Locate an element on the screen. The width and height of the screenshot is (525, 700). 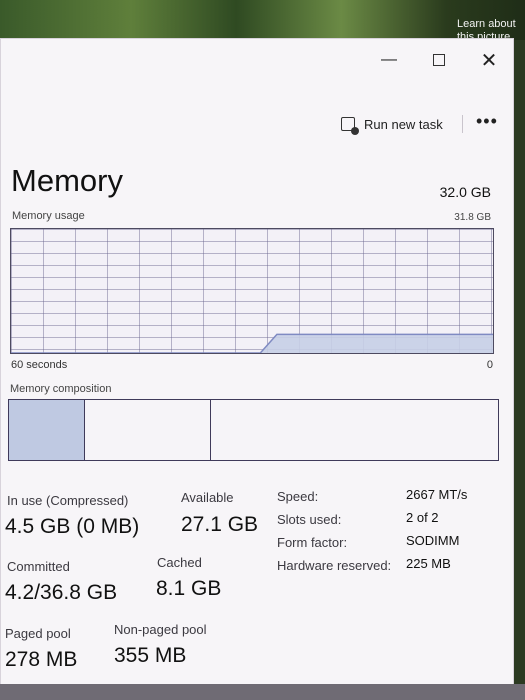
minimize-icon: — is located at coordinates (389, 59).